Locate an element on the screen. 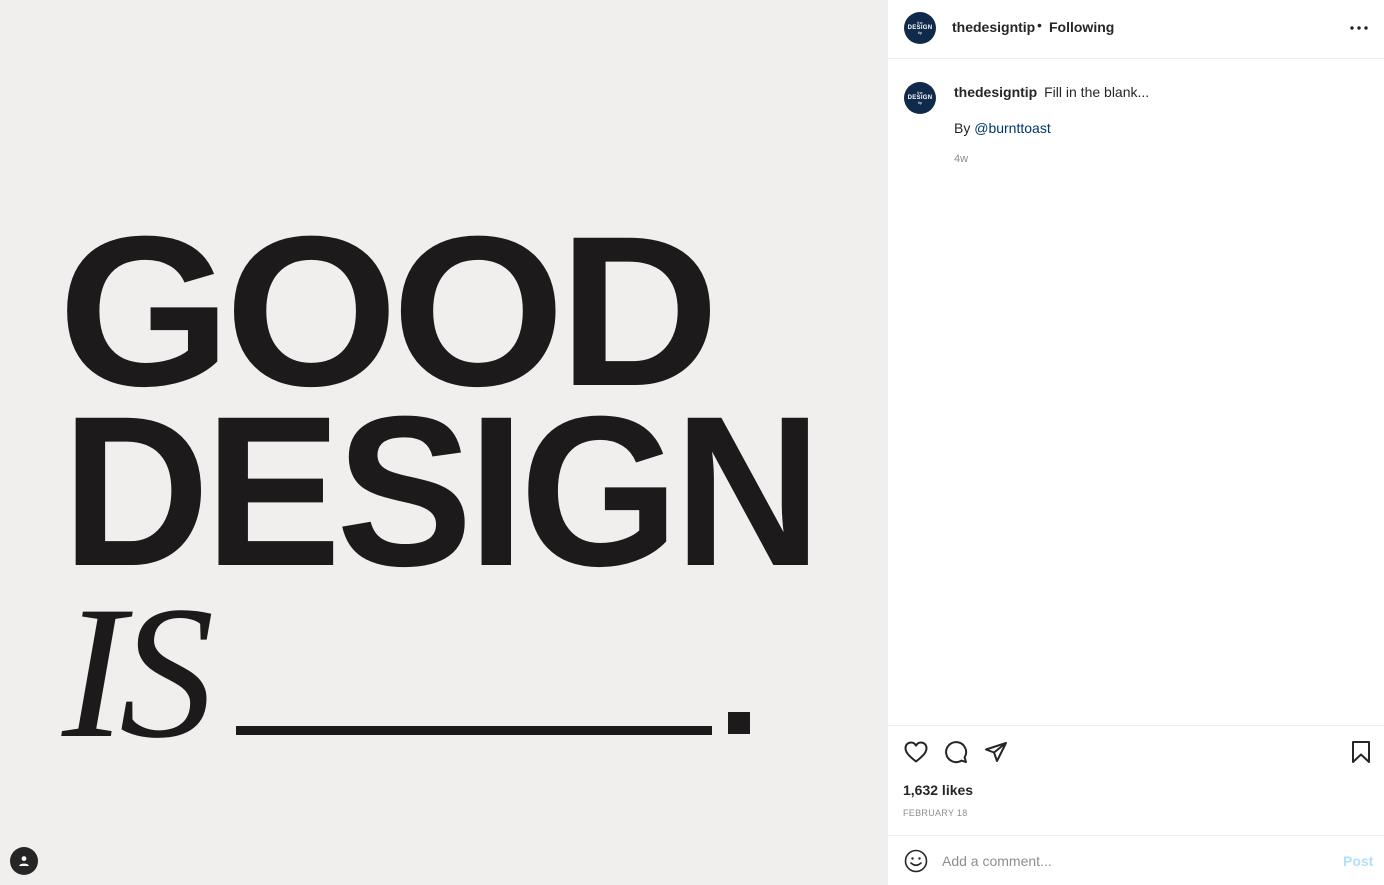 Image resolution: width=1384 pixels, height=885 pixels. caption-timestamp: 4w is located at coordinates (961, 159).